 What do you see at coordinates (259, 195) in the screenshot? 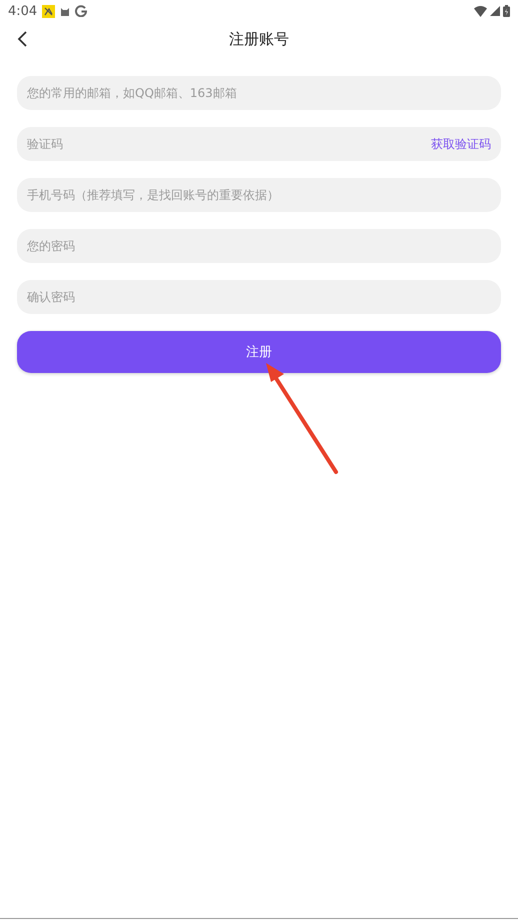
I see `input-field: 手机号码（推荐填写，是找回账号的重要依据）` at bounding box center [259, 195].